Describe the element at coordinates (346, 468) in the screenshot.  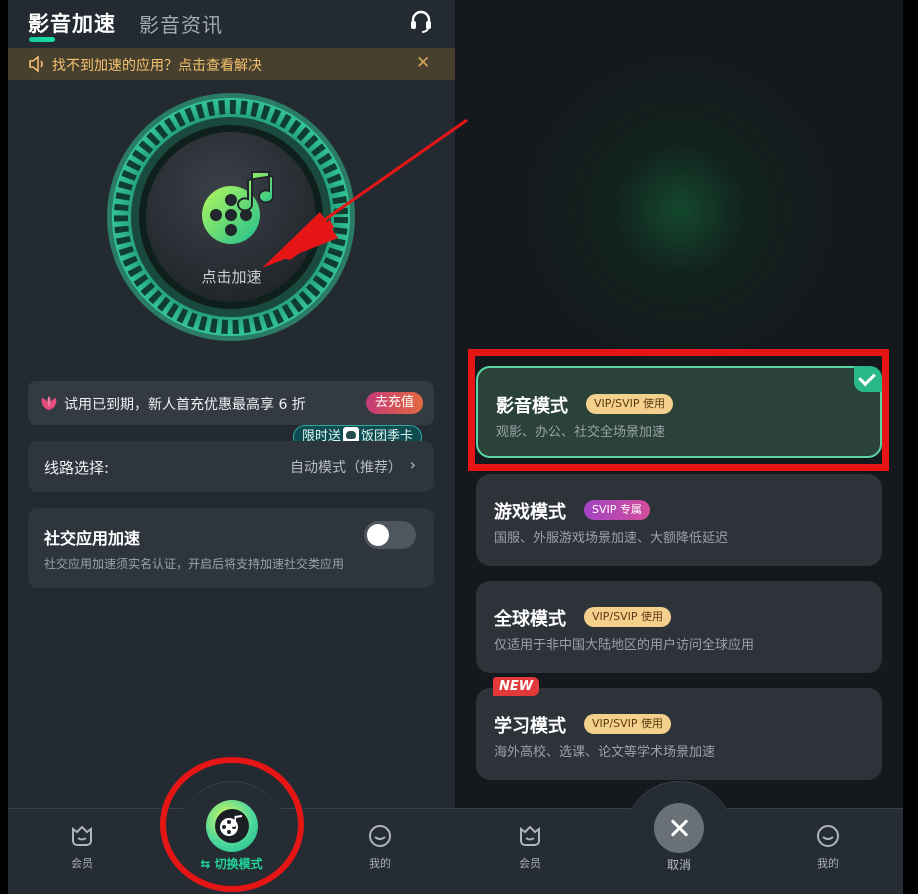
I see `route-value: 自动模式（推荐）` at that location.